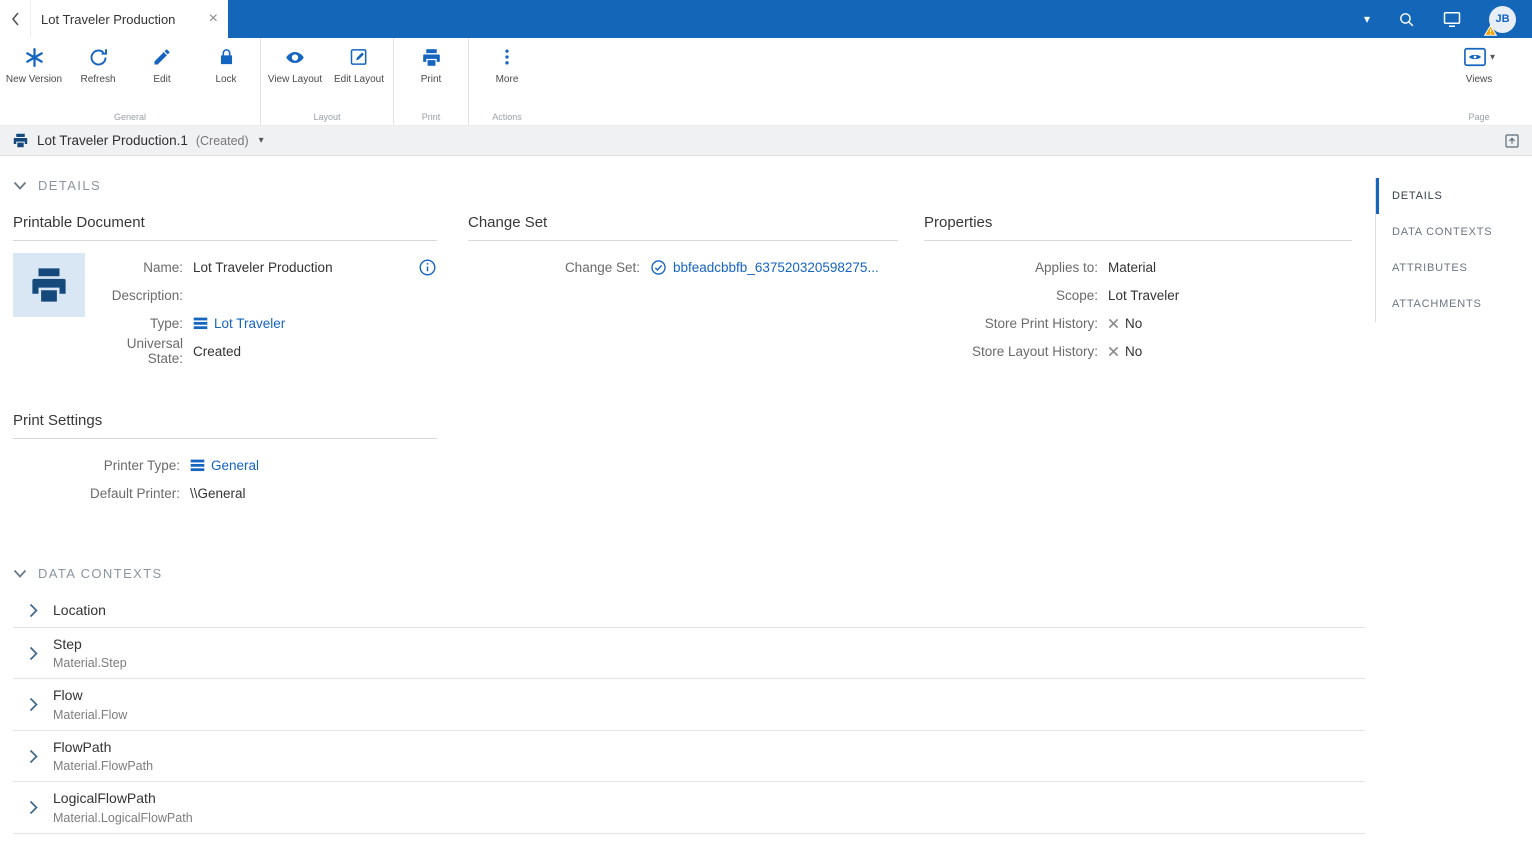 The width and height of the screenshot is (1532, 842). I want to click on list-item-logicalflowpath: LogicalFlowPath Material.LogicalFlowPath, so click(689, 808).